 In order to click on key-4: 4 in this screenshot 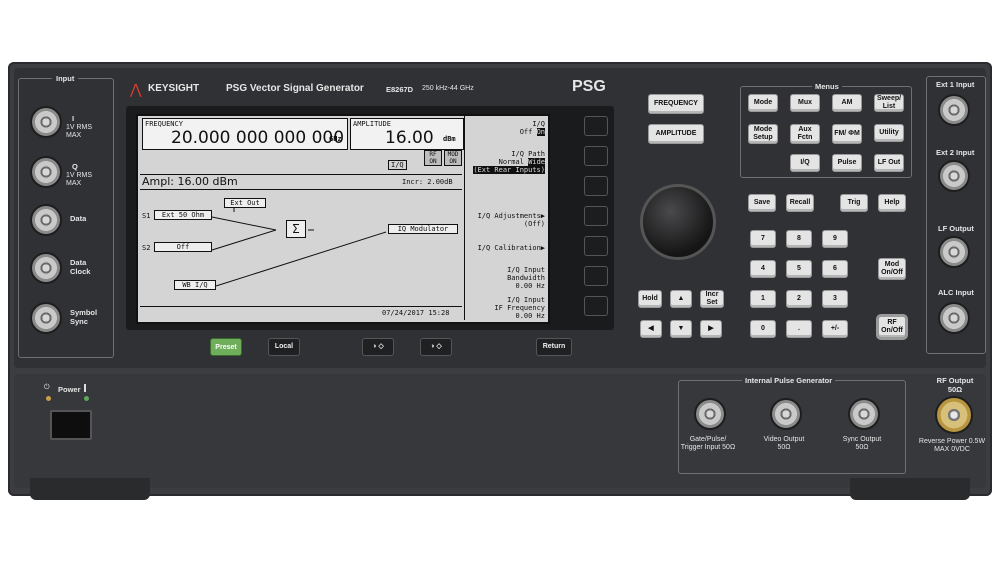, I will do `click(763, 269)`.